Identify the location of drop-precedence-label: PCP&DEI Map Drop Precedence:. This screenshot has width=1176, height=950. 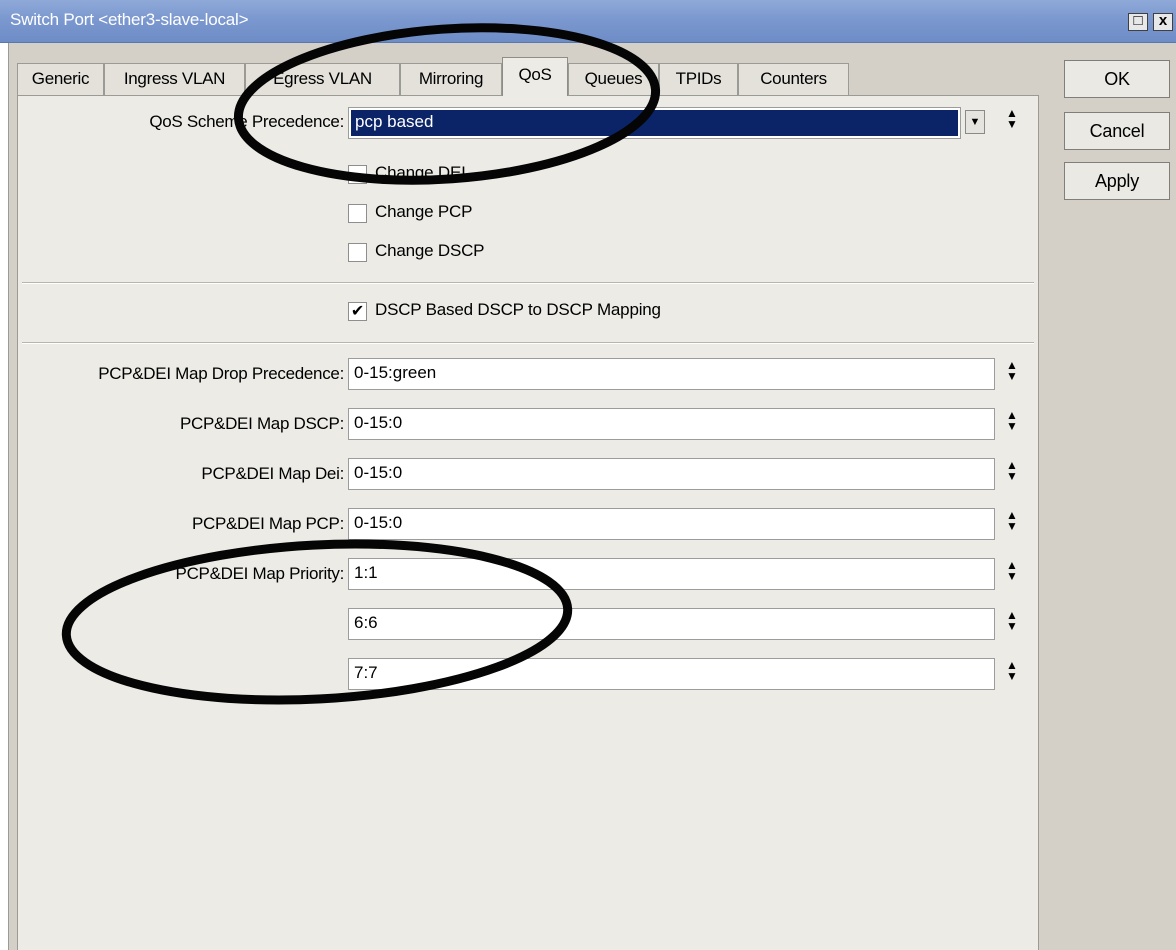
(221, 373).